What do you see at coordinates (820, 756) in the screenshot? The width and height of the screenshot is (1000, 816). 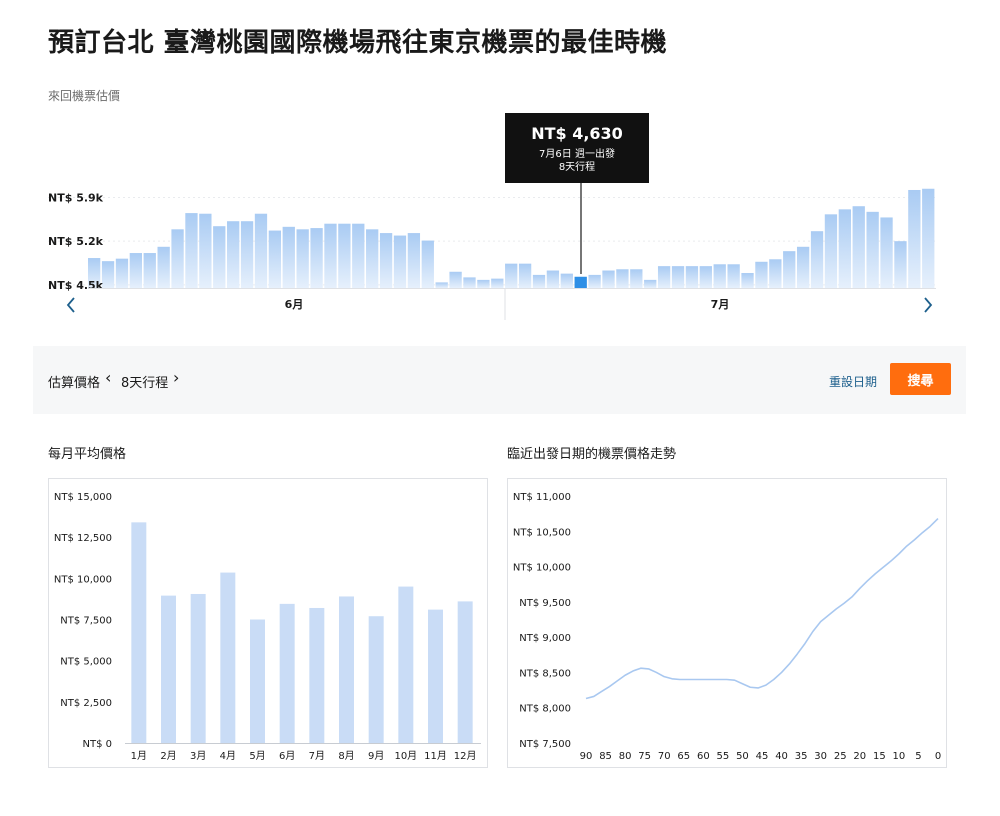 I see `x-tick-label: 30` at bounding box center [820, 756].